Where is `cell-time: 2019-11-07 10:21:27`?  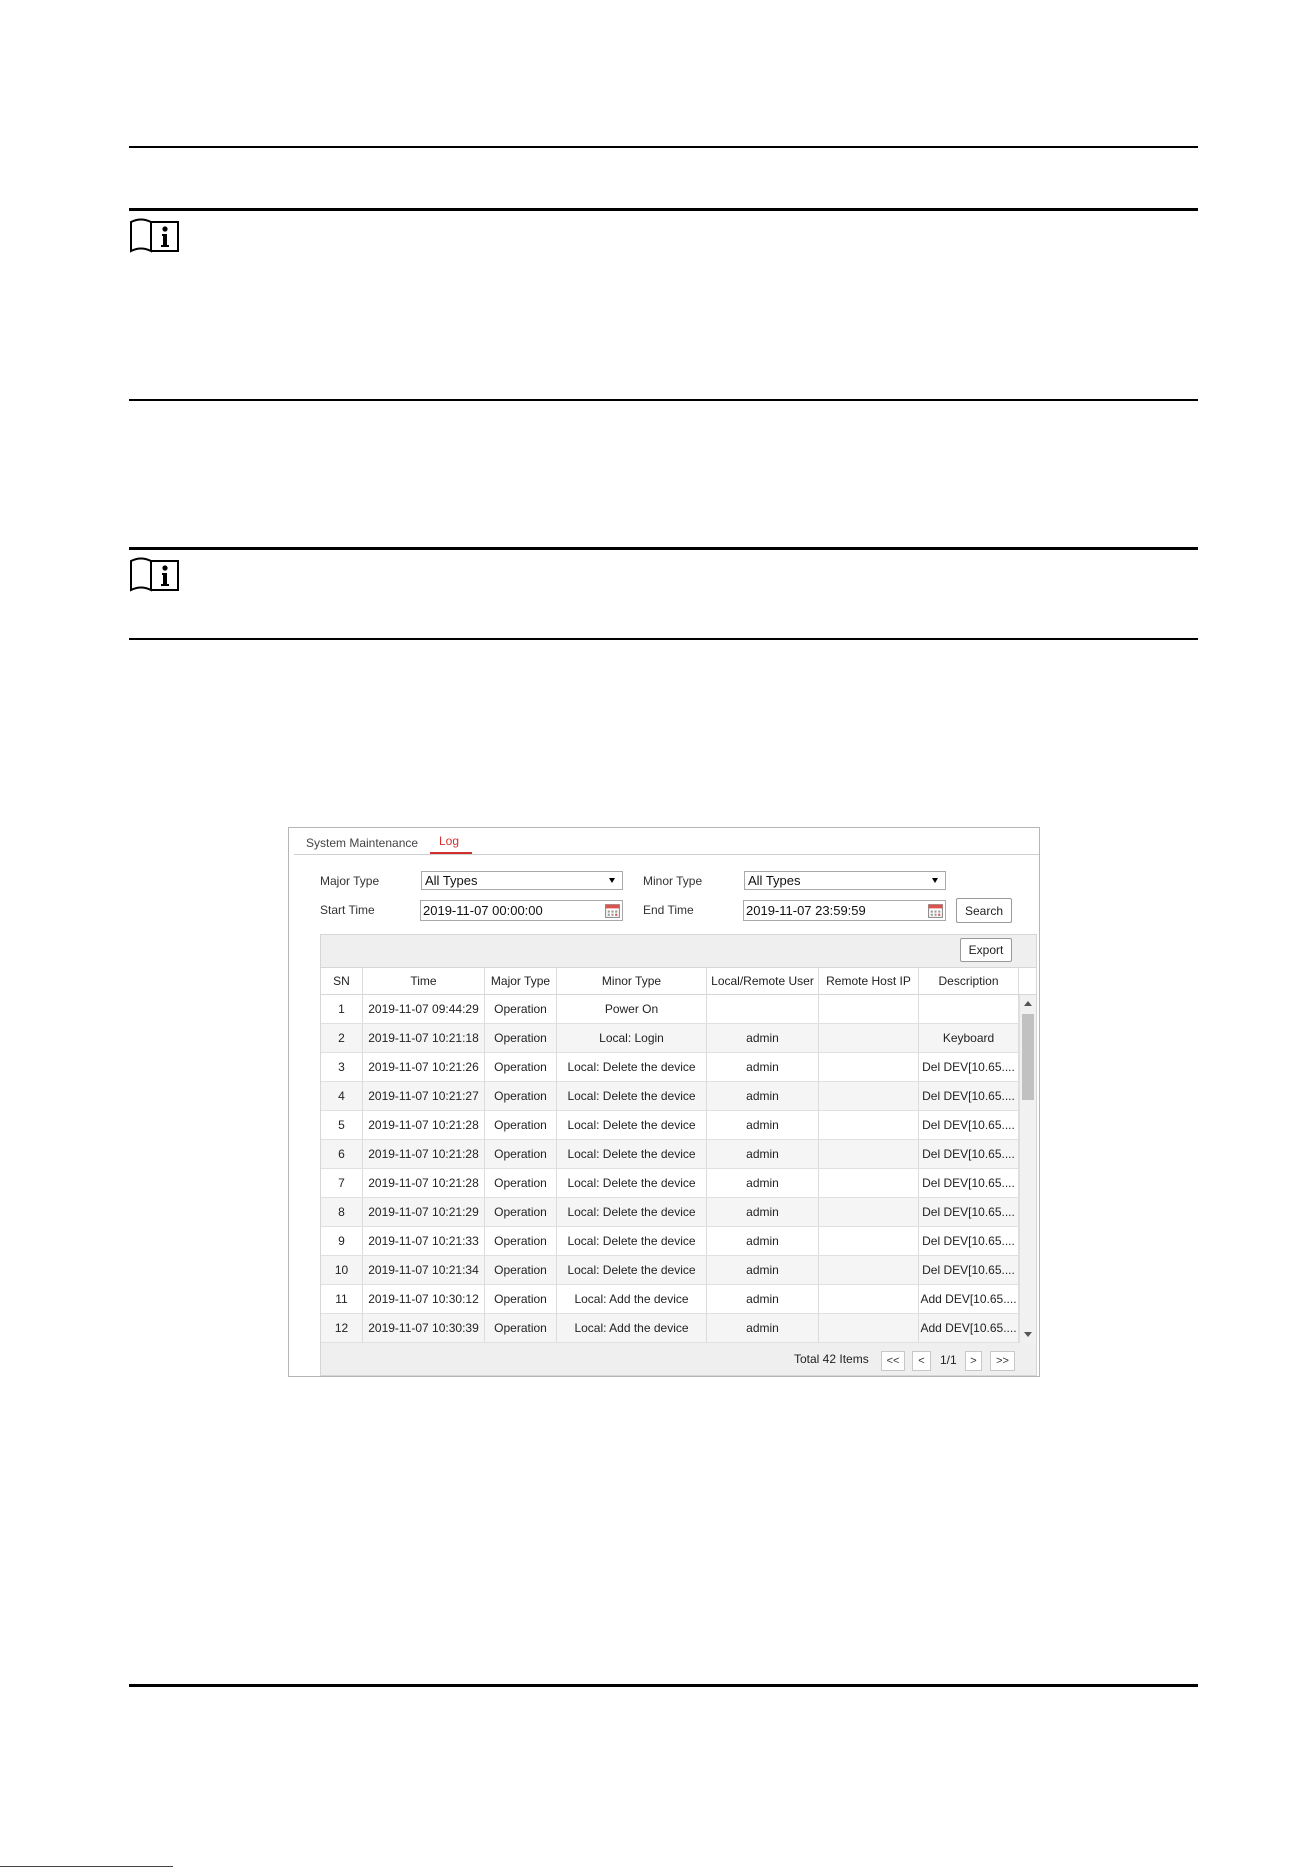
cell-time: 2019-11-07 10:21:27 is located at coordinates (424, 1096).